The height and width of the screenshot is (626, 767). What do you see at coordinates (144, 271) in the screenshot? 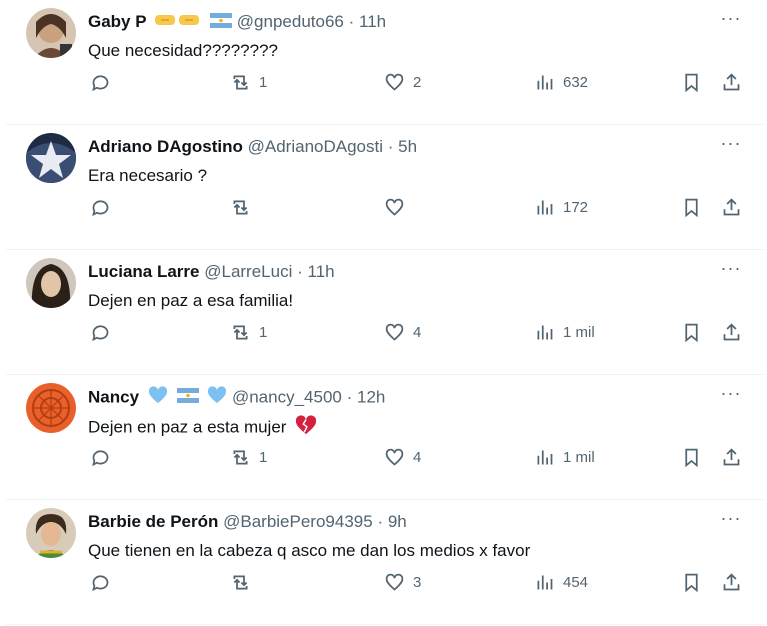
I see `display-name: Luciana Larre` at bounding box center [144, 271].